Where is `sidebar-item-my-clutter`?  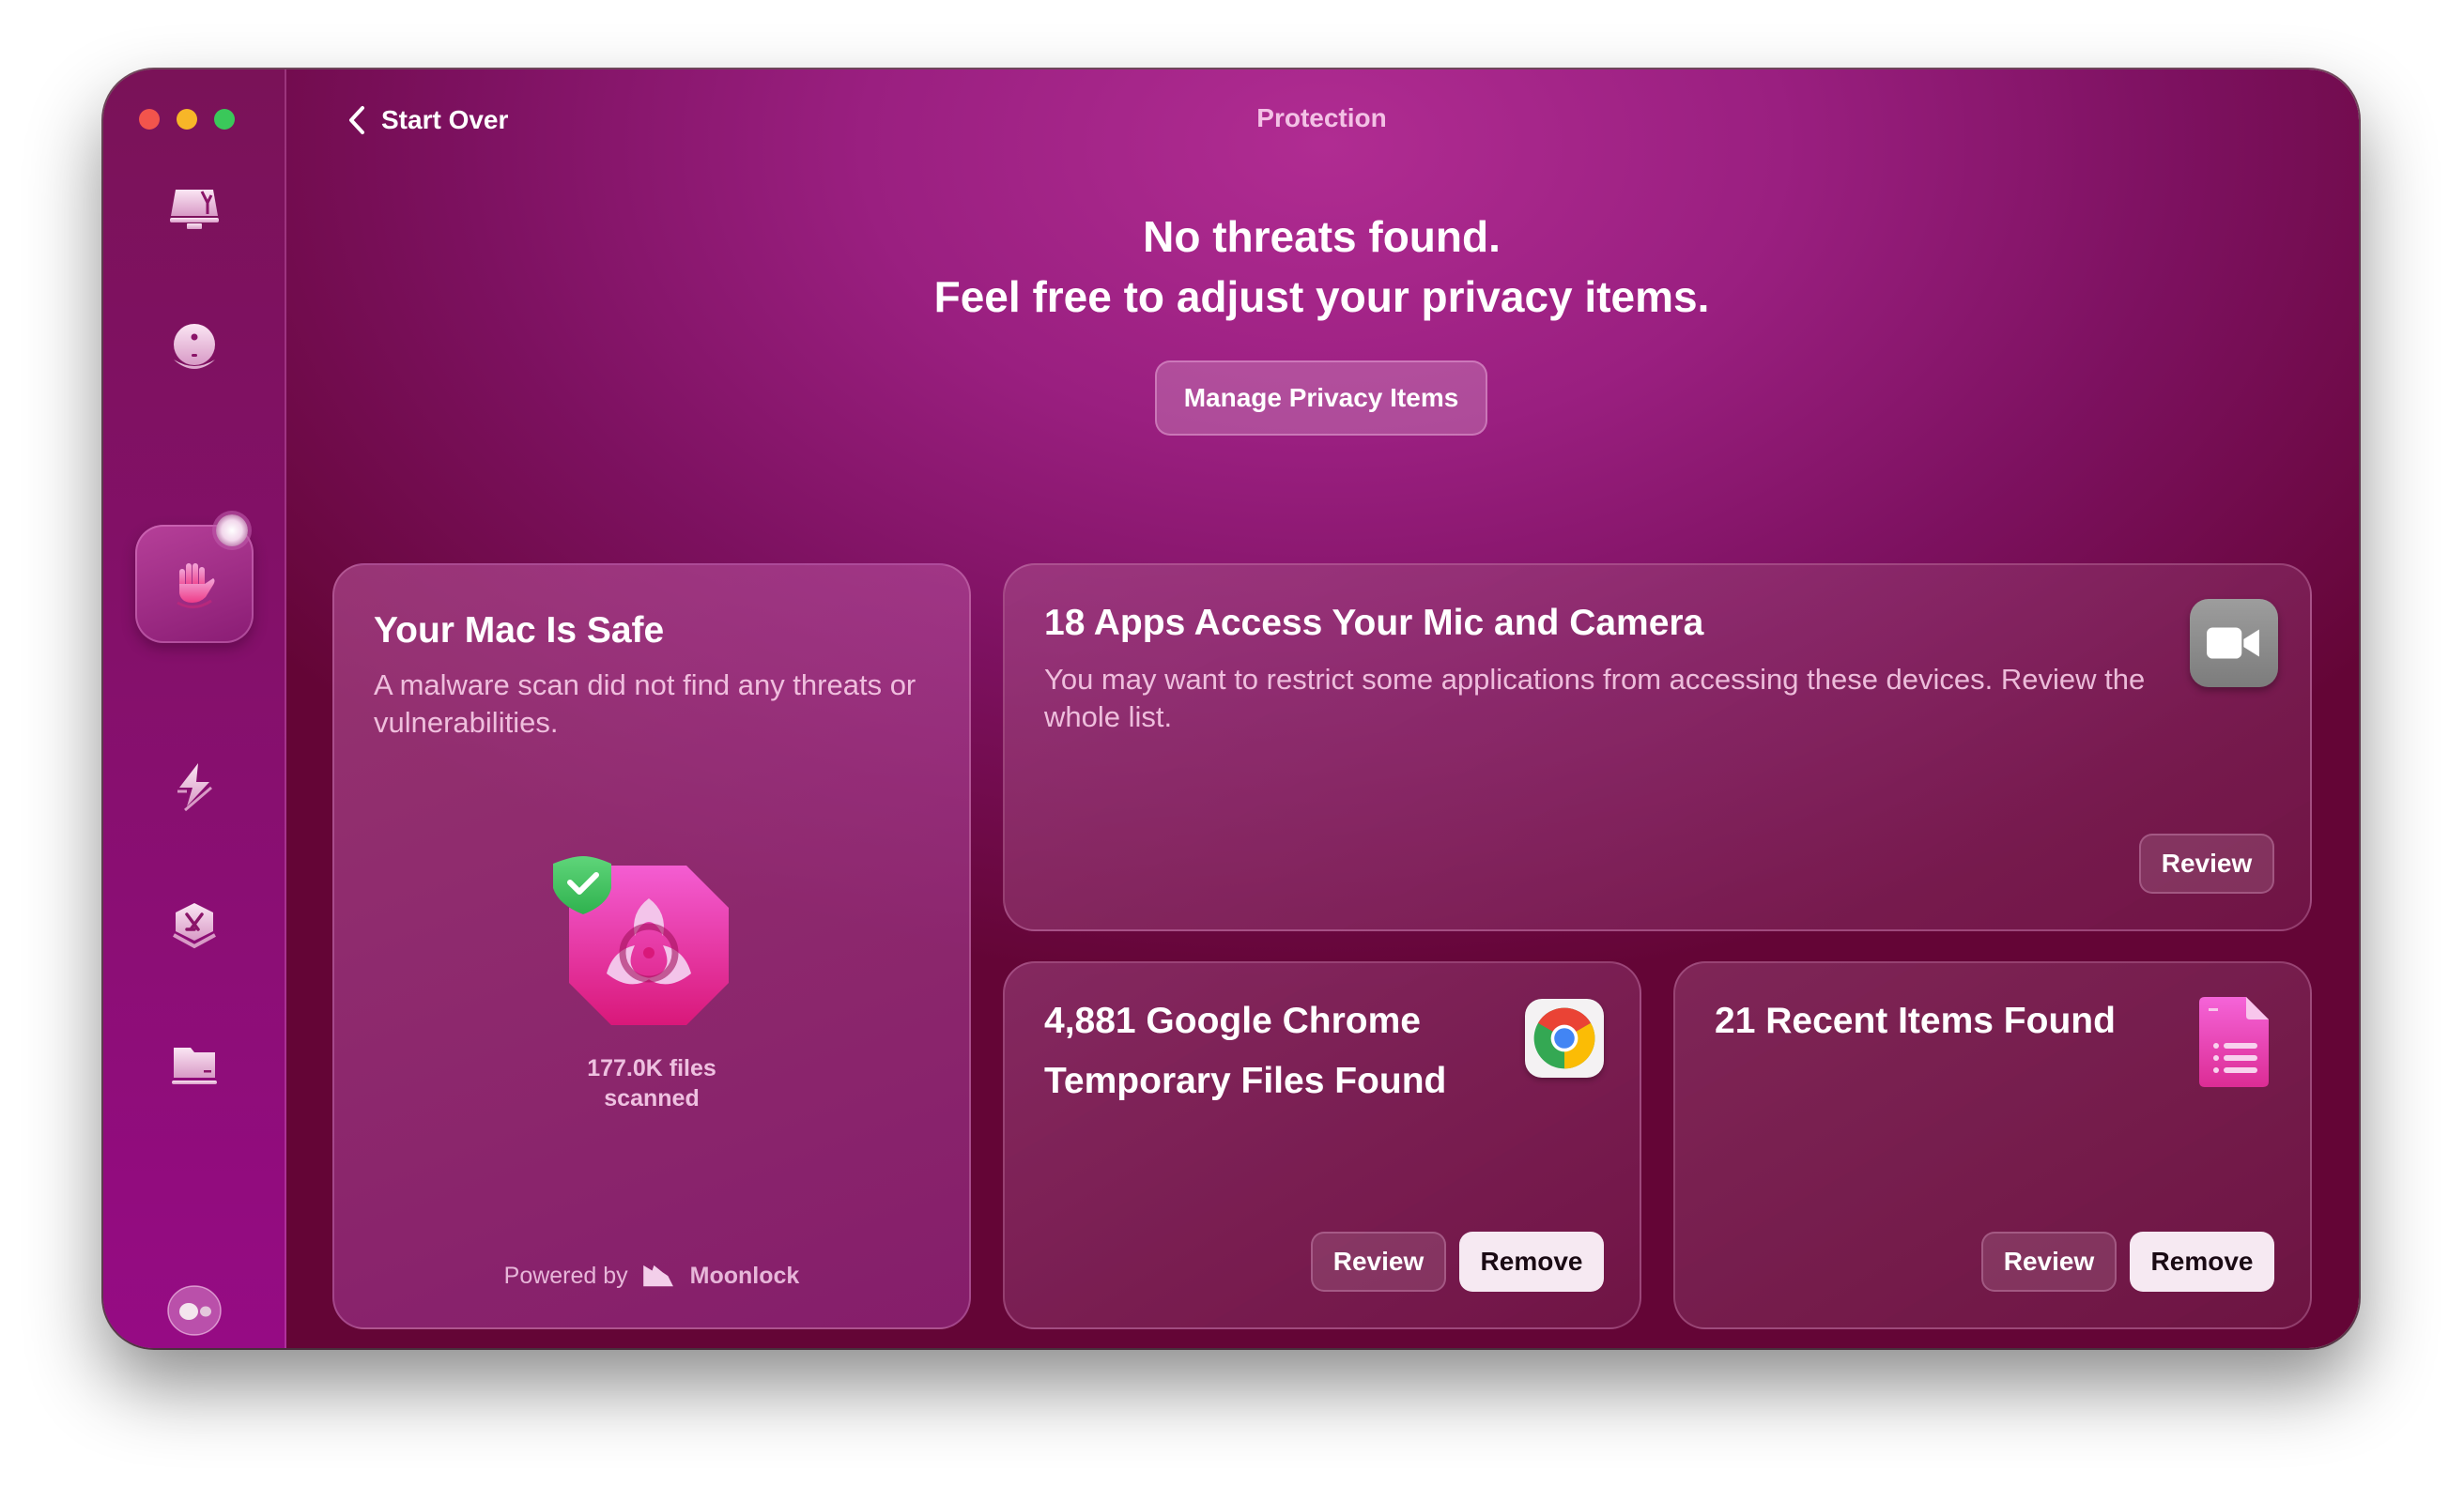
sidebar-item-my-clutter is located at coordinates (194, 1066).